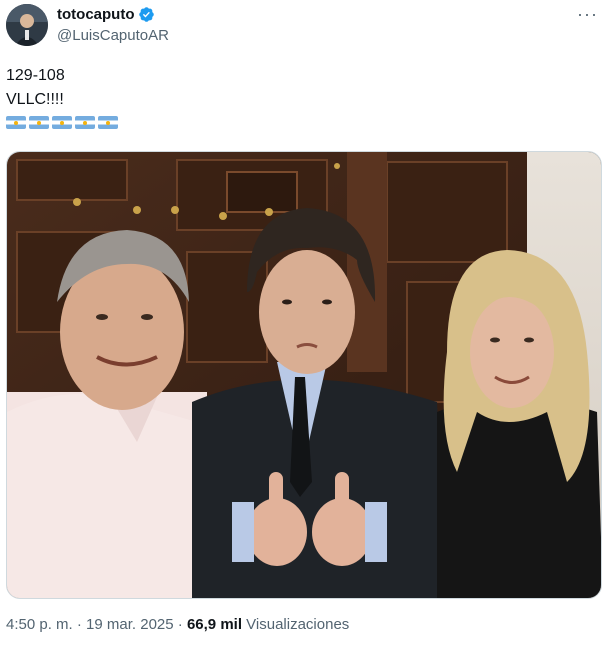 The width and height of the screenshot is (610, 648). I want to click on more-options-icon: ···, so click(587, 14).